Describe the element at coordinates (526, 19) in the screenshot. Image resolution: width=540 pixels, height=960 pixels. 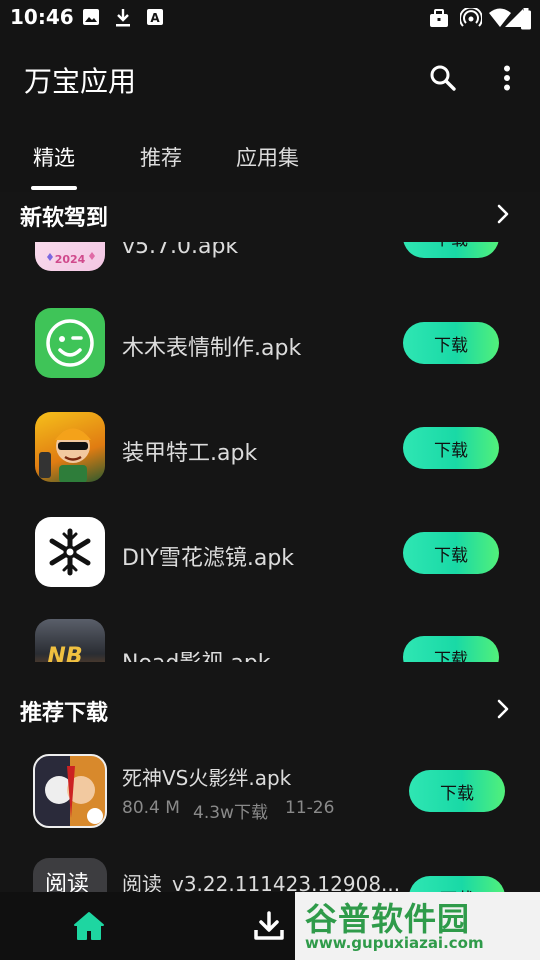
I see `battery-icon` at that location.